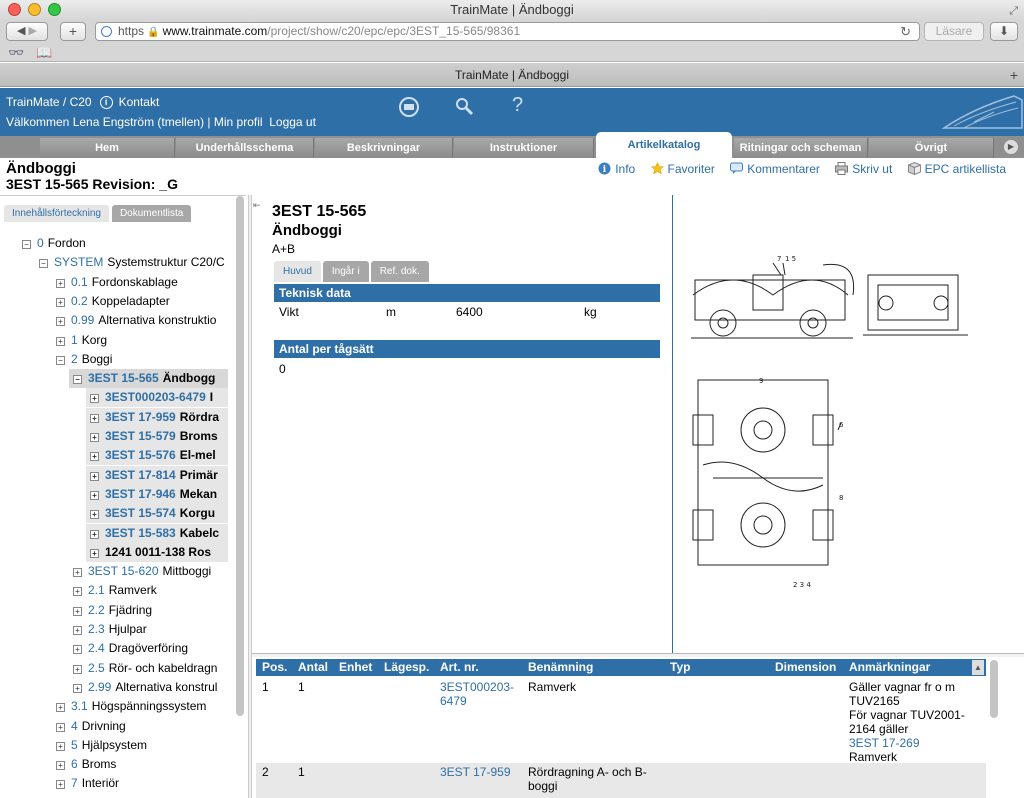 This screenshot has height=798, width=1024. Describe the element at coordinates (44, 53) in the screenshot. I see `bookmarks-icon: 📖` at that location.